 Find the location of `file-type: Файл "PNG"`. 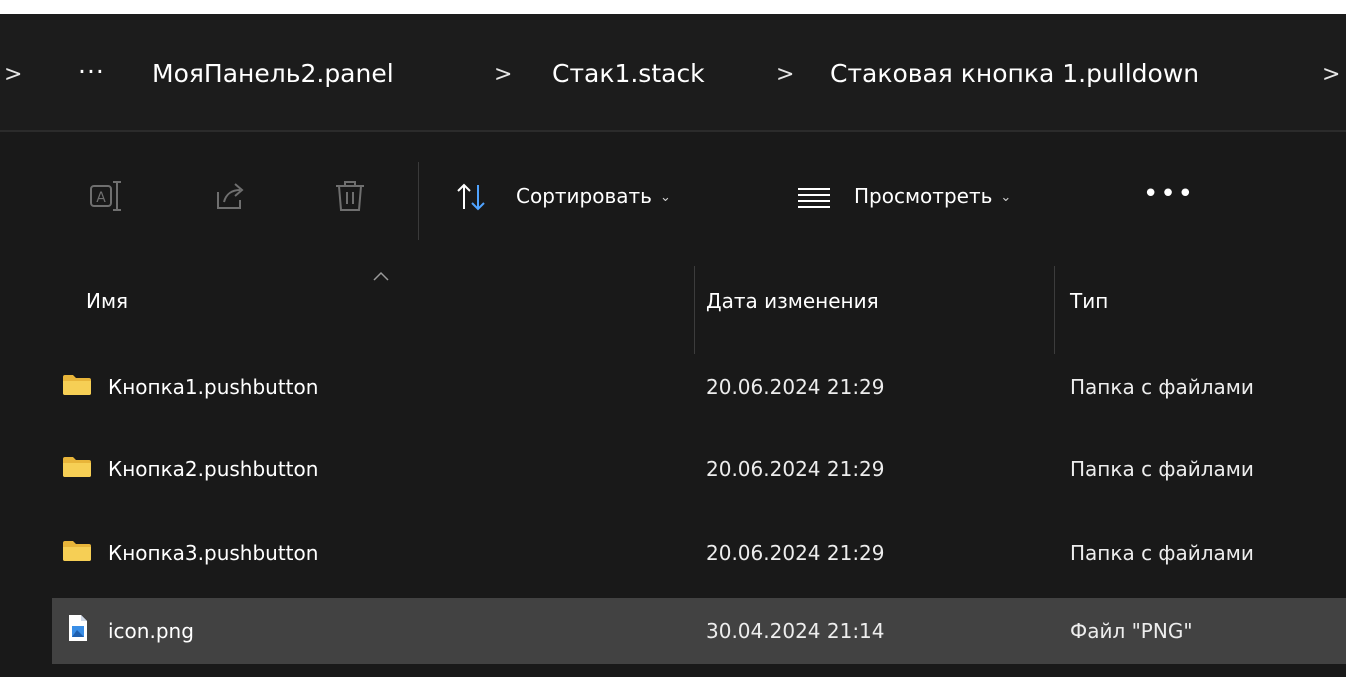

file-type: Файл "PNG" is located at coordinates (1131, 631).